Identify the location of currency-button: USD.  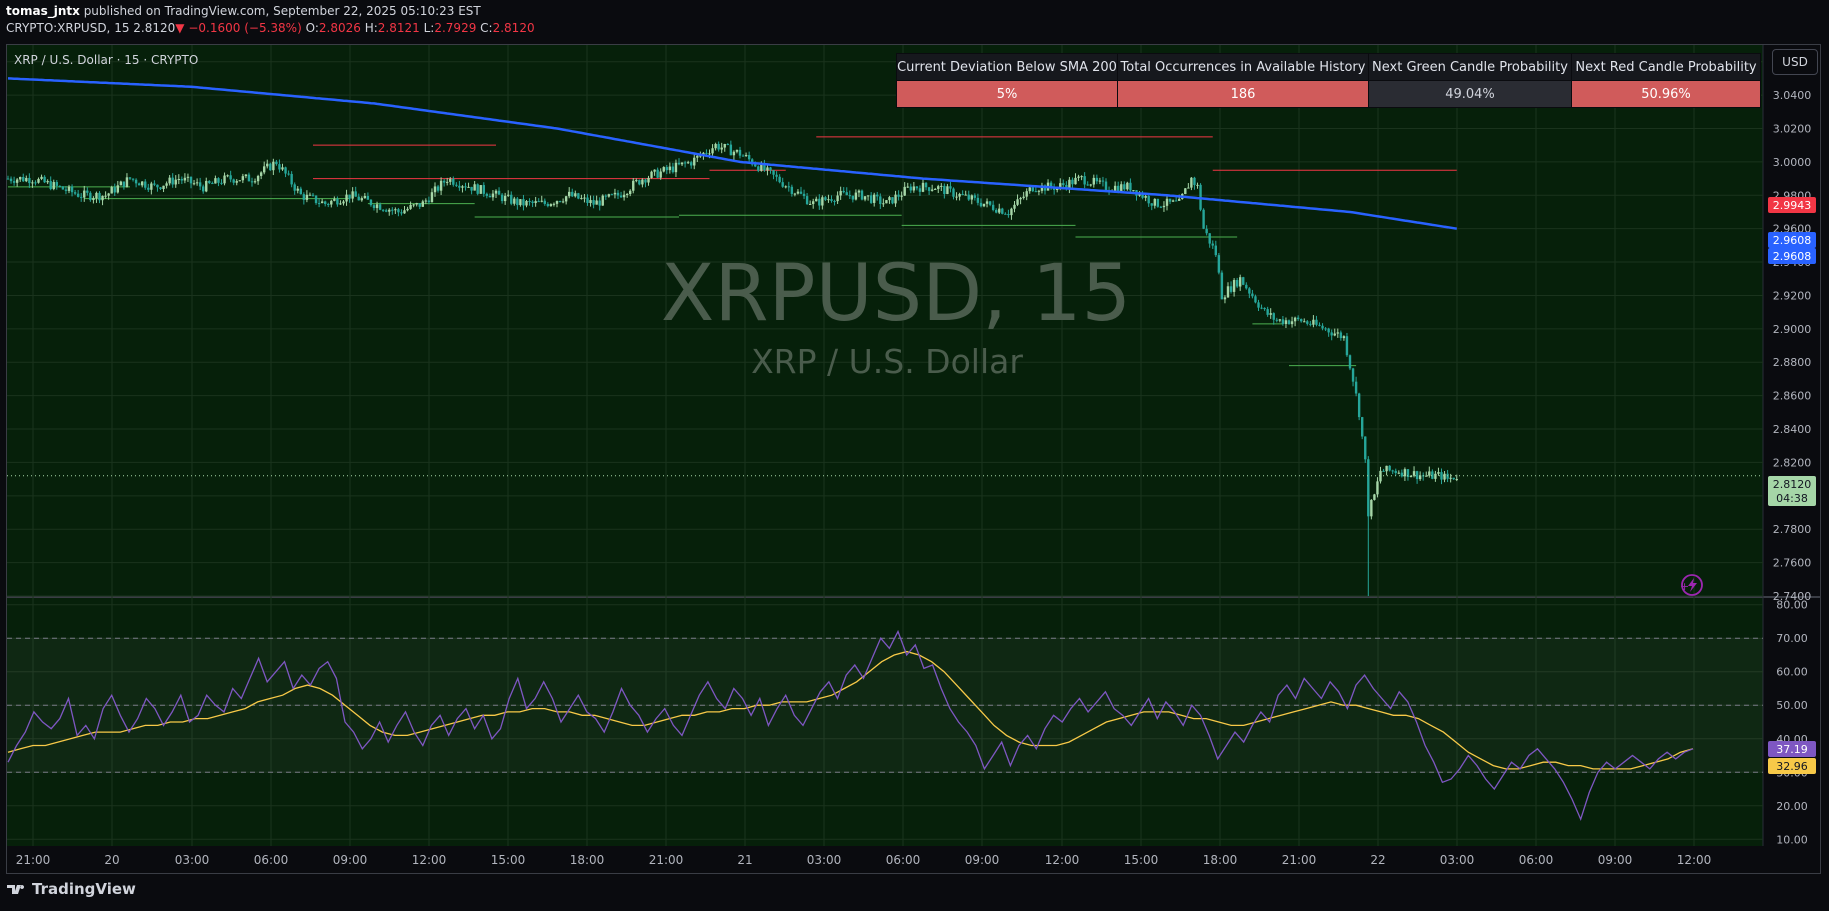
(1795, 62).